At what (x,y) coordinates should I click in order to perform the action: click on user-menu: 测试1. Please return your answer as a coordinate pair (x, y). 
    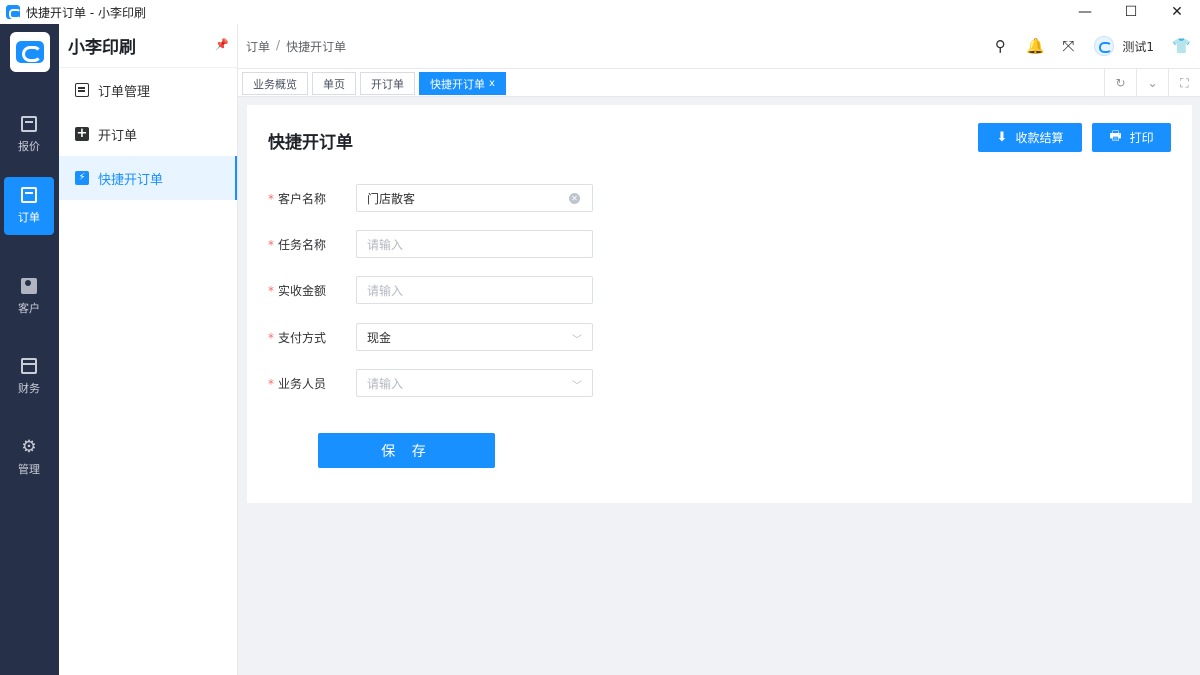
    Looking at the image, I should click on (1124, 46).